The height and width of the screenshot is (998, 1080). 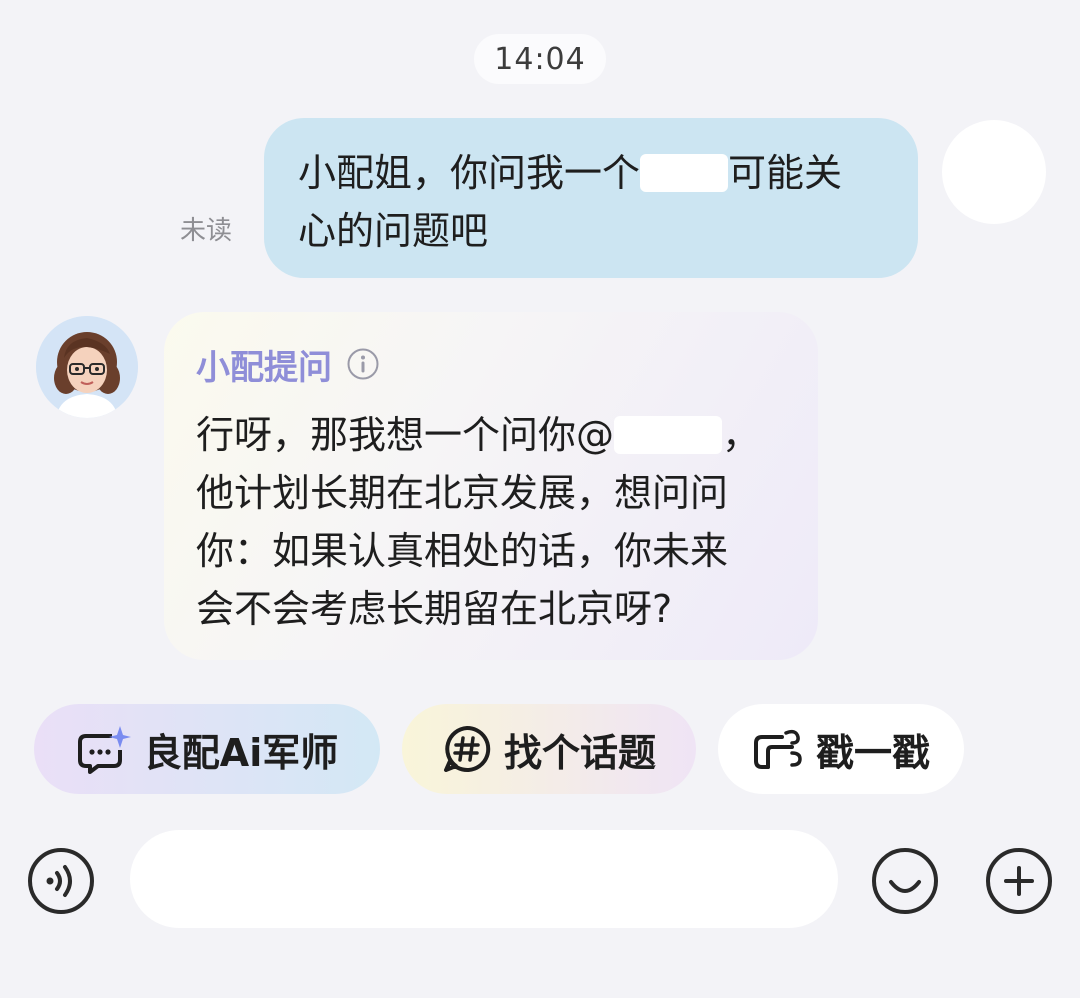 What do you see at coordinates (540, 59) in the screenshot?
I see `timestamp: 14:04` at bounding box center [540, 59].